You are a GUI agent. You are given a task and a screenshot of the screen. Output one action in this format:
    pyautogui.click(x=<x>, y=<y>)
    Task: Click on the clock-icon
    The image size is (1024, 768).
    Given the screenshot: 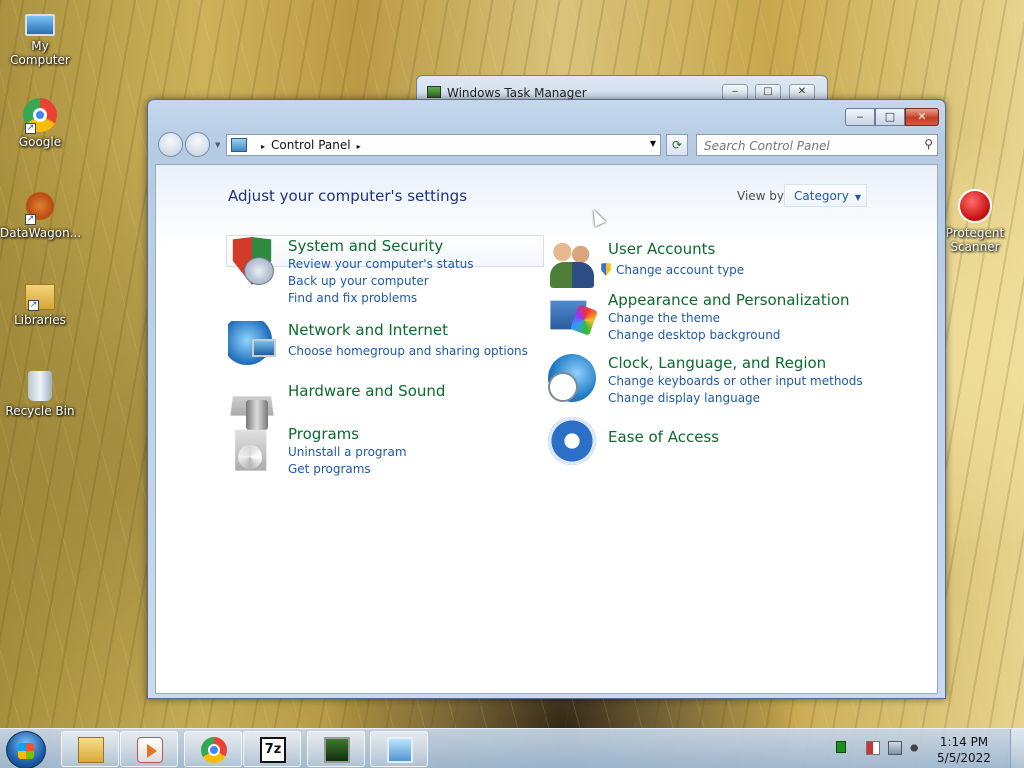 What is the action you would take?
    pyautogui.click(x=563, y=387)
    